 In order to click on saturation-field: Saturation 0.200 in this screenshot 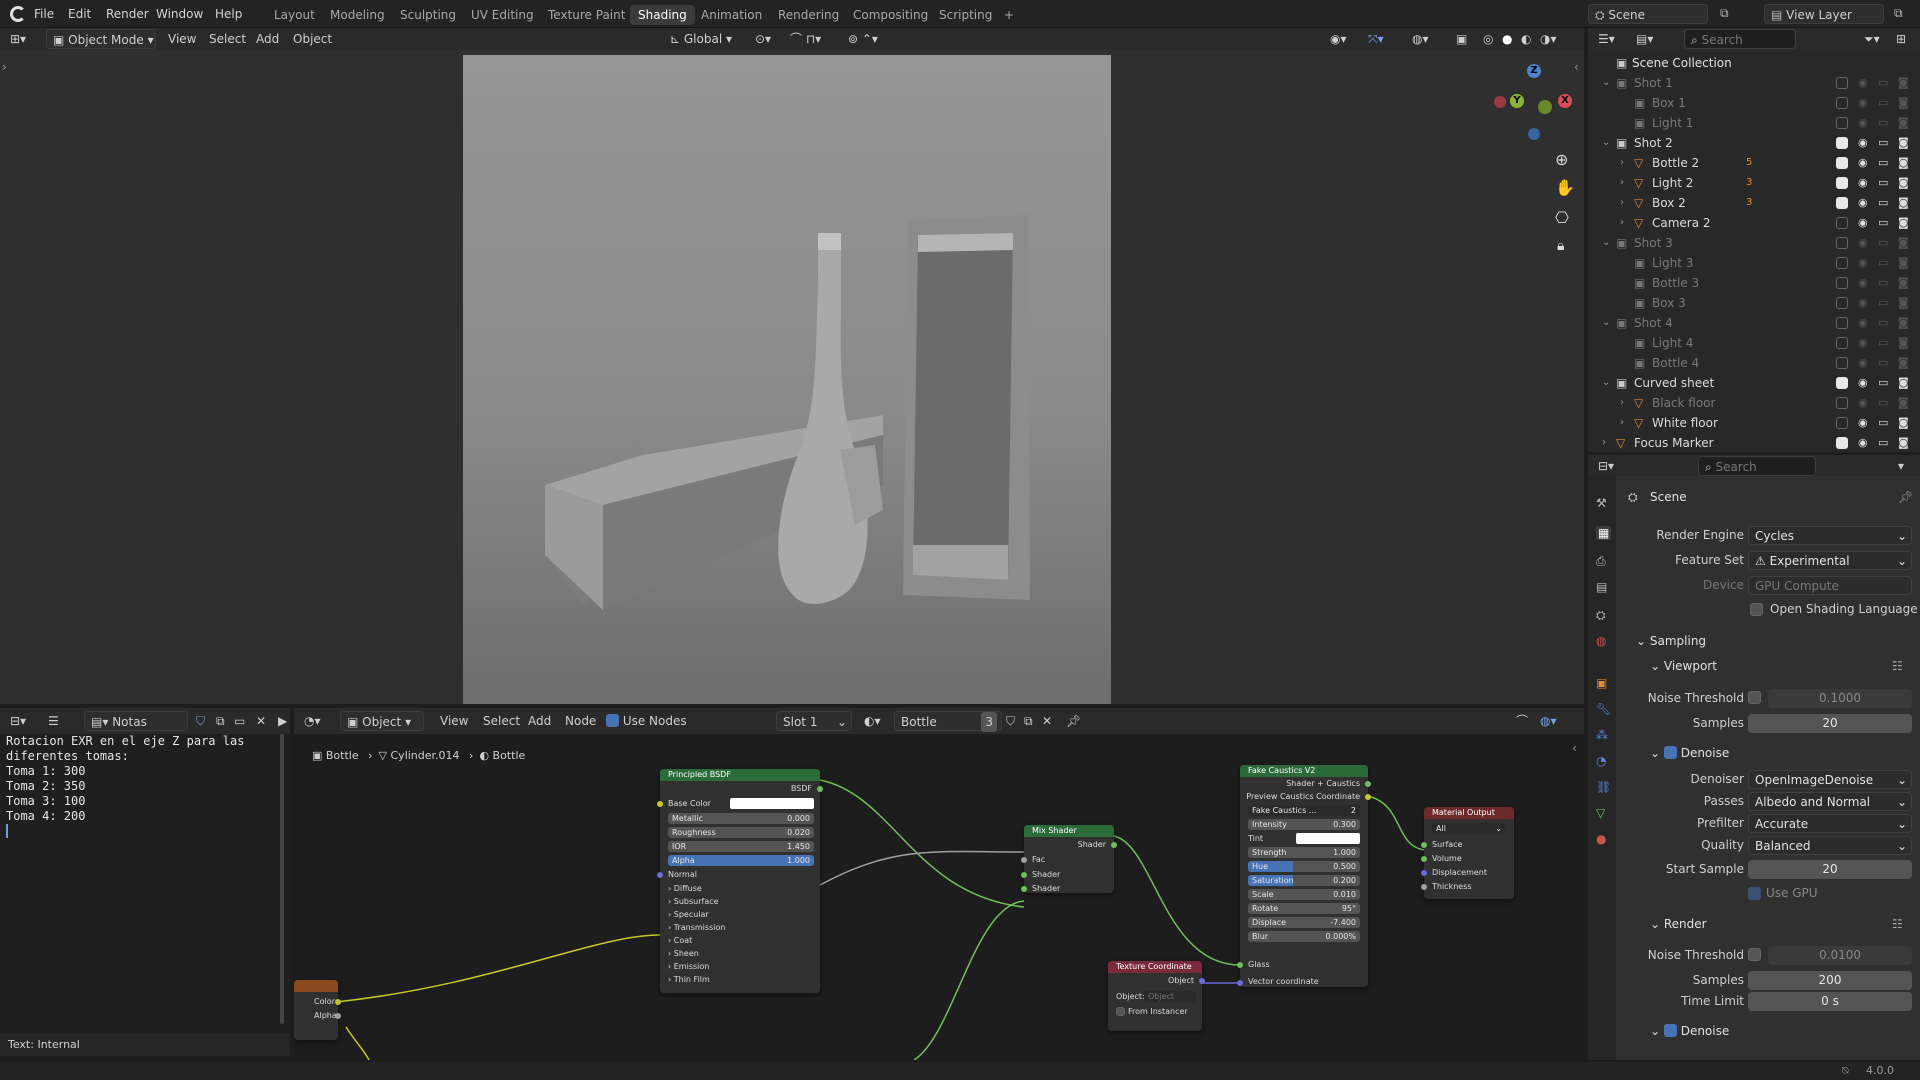, I will do `click(1304, 880)`.